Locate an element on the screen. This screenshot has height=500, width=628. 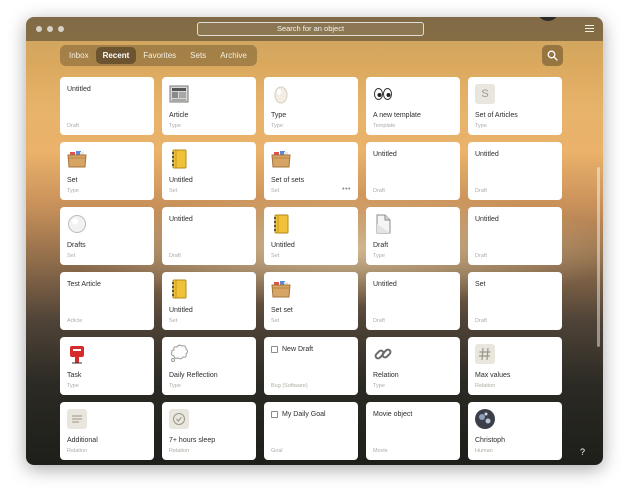
object-card: Set Type is located at coordinates (107, 171).